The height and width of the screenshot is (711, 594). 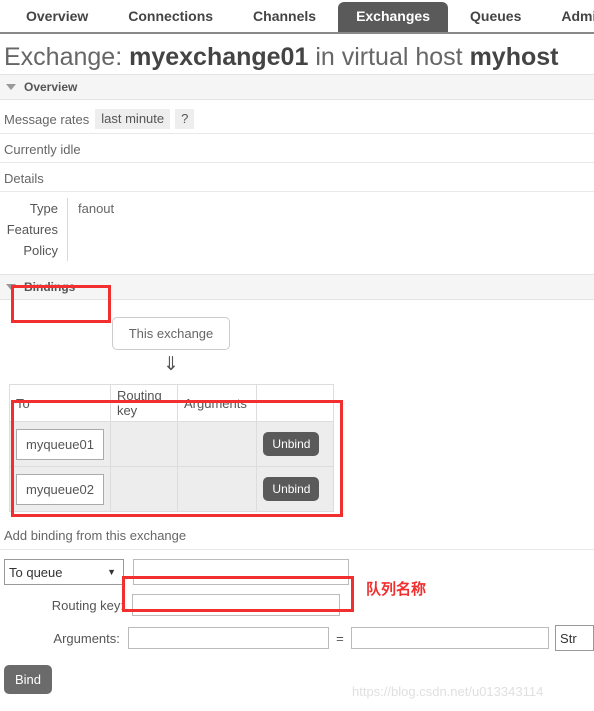 What do you see at coordinates (297, 117) in the screenshot?
I see `message-rates-bar: Message rates last minute ?` at bounding box center [297, 117].